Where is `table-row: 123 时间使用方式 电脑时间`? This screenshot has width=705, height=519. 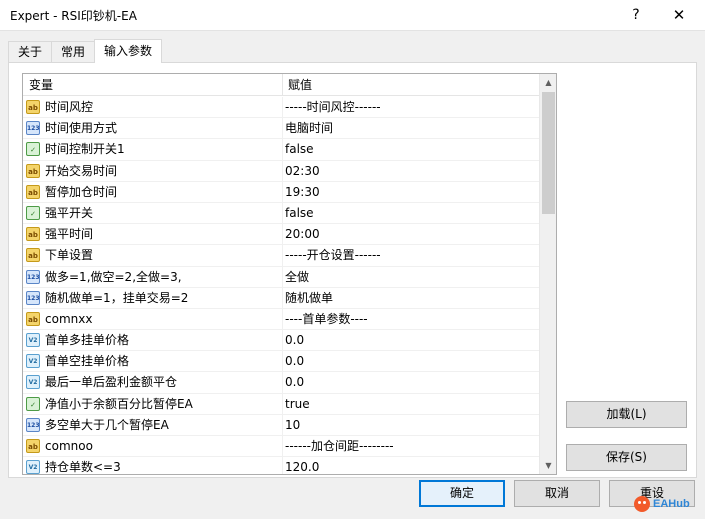 table-row: 123 时间使用方式 电脑时间 is located at coordinates (281, 129).